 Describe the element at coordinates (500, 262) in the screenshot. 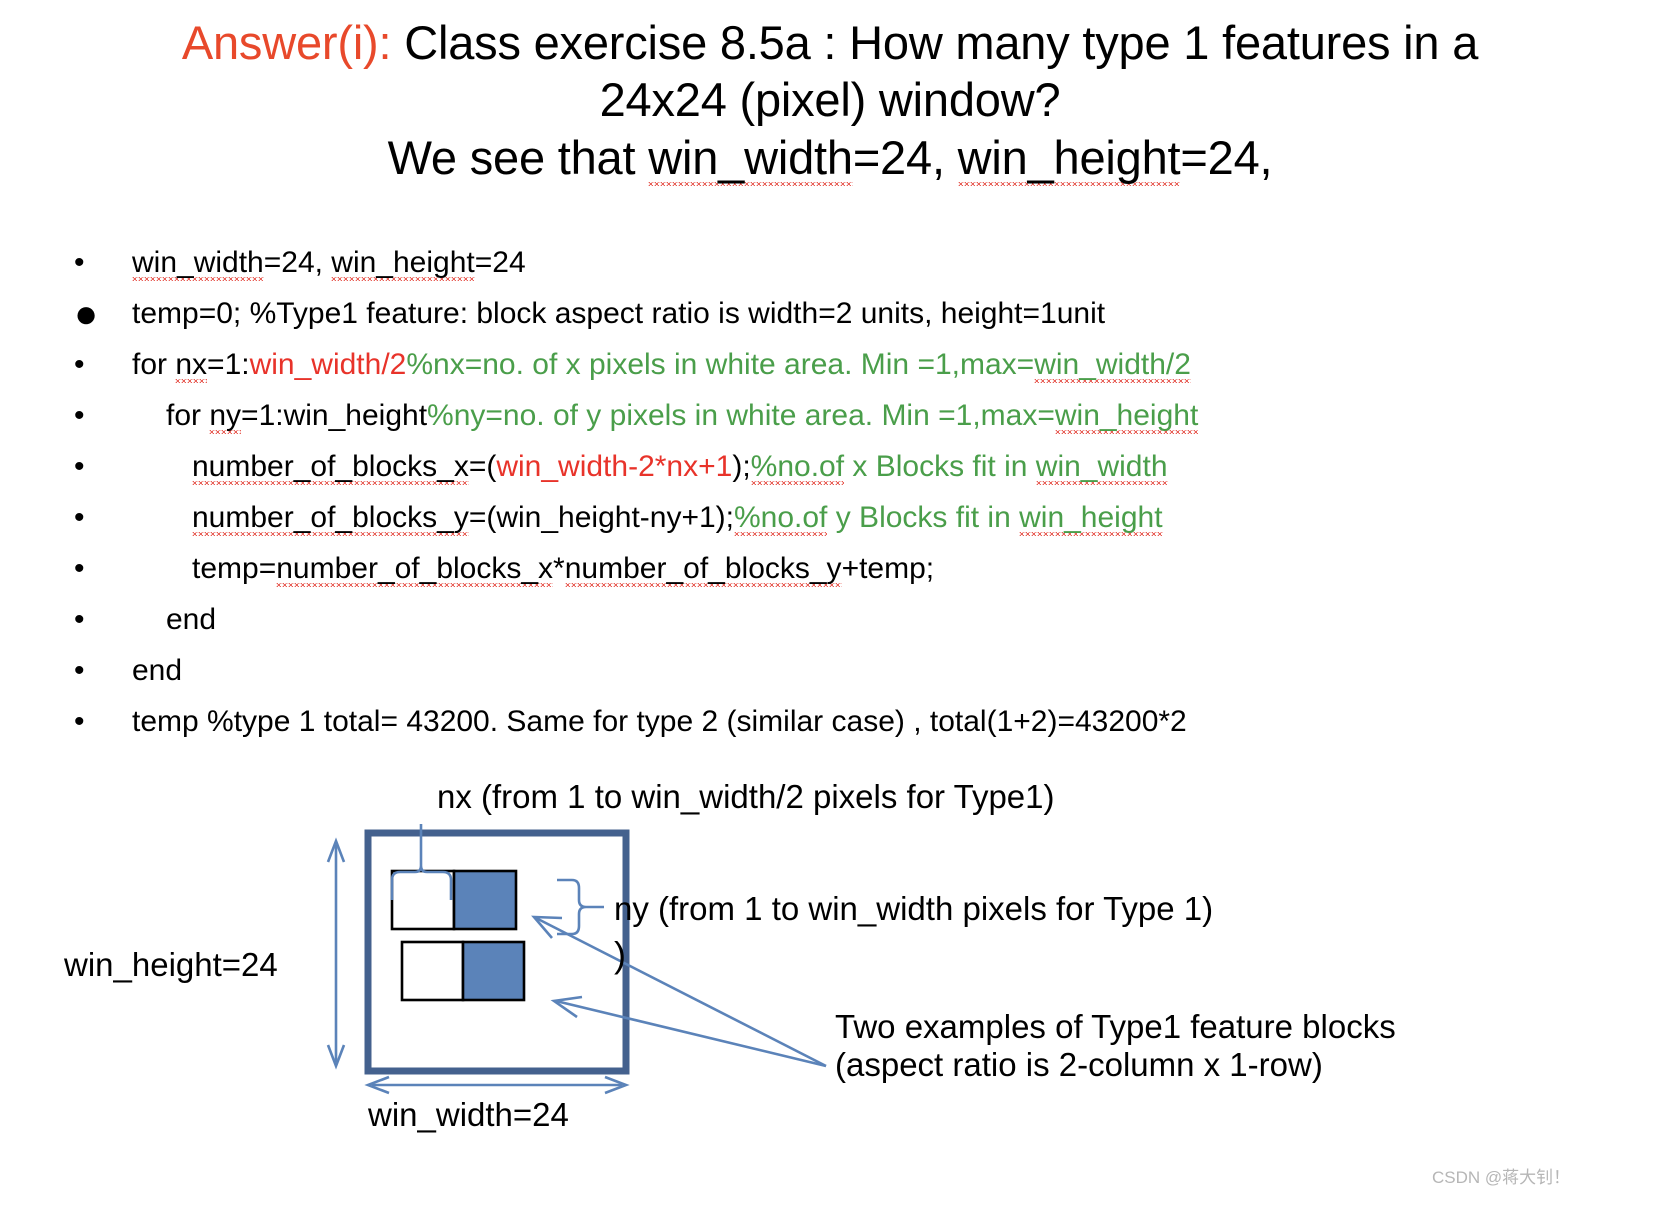

I see `bullet-text-segment: =24` at that location.